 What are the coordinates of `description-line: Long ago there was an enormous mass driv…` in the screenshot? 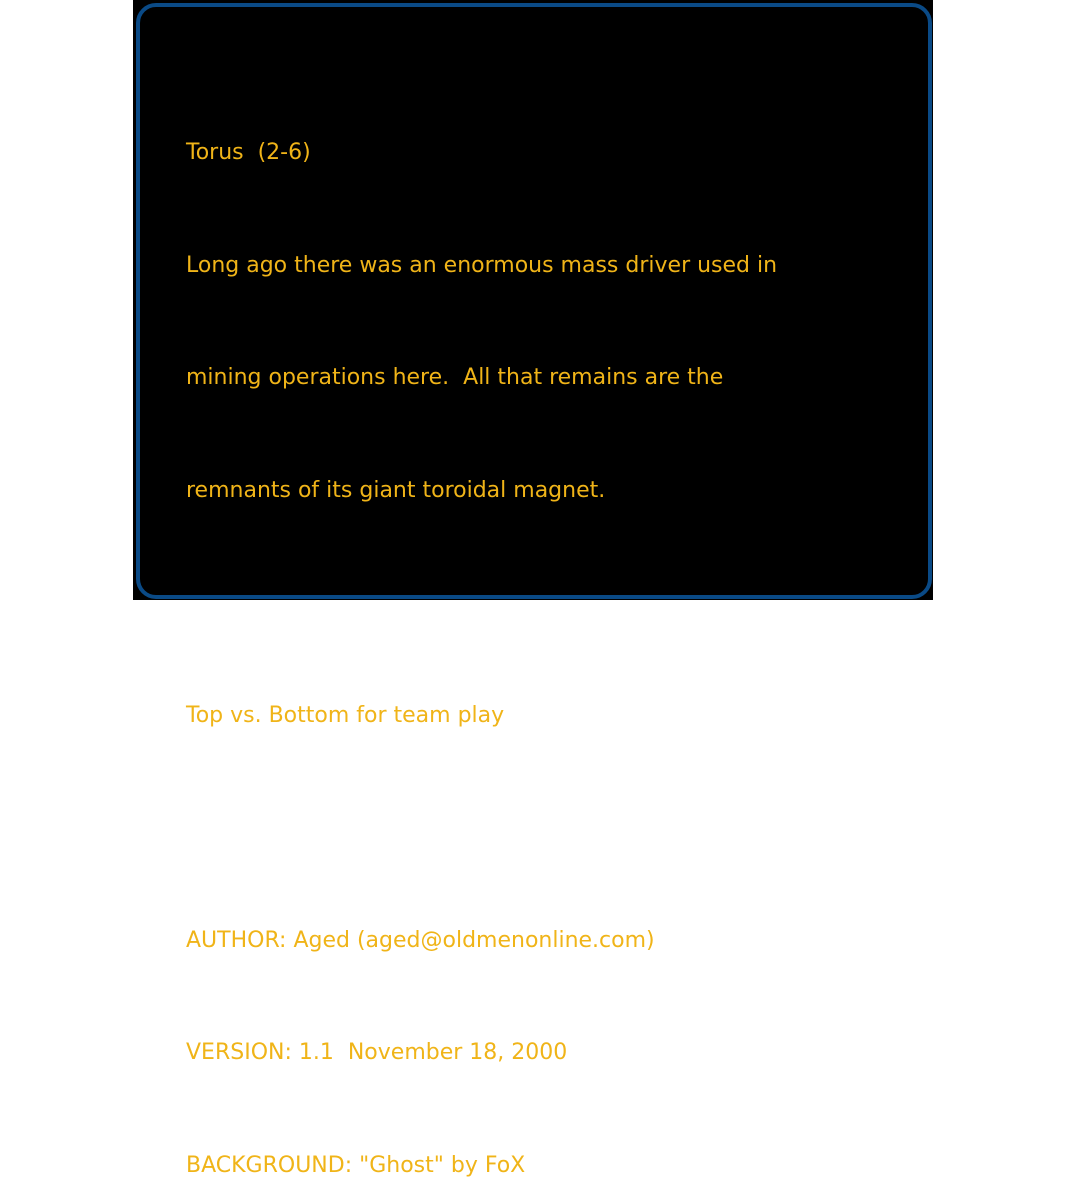 It's located at (482, 265).